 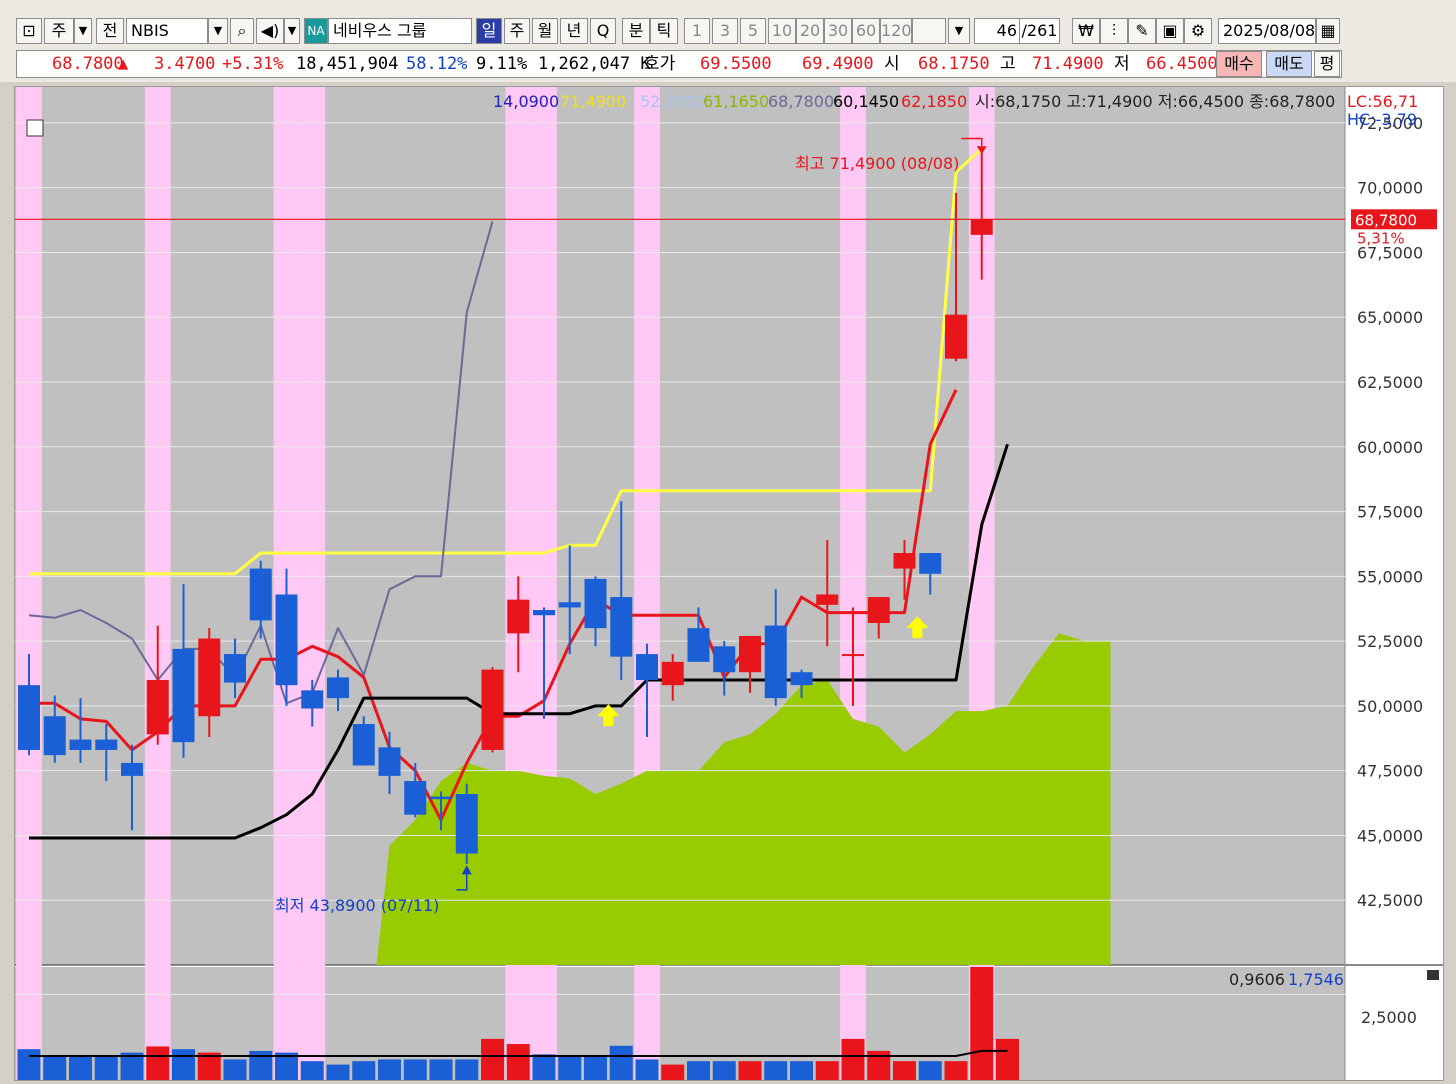 I want to click on interval-20: 20, so click(x=810, y=31).